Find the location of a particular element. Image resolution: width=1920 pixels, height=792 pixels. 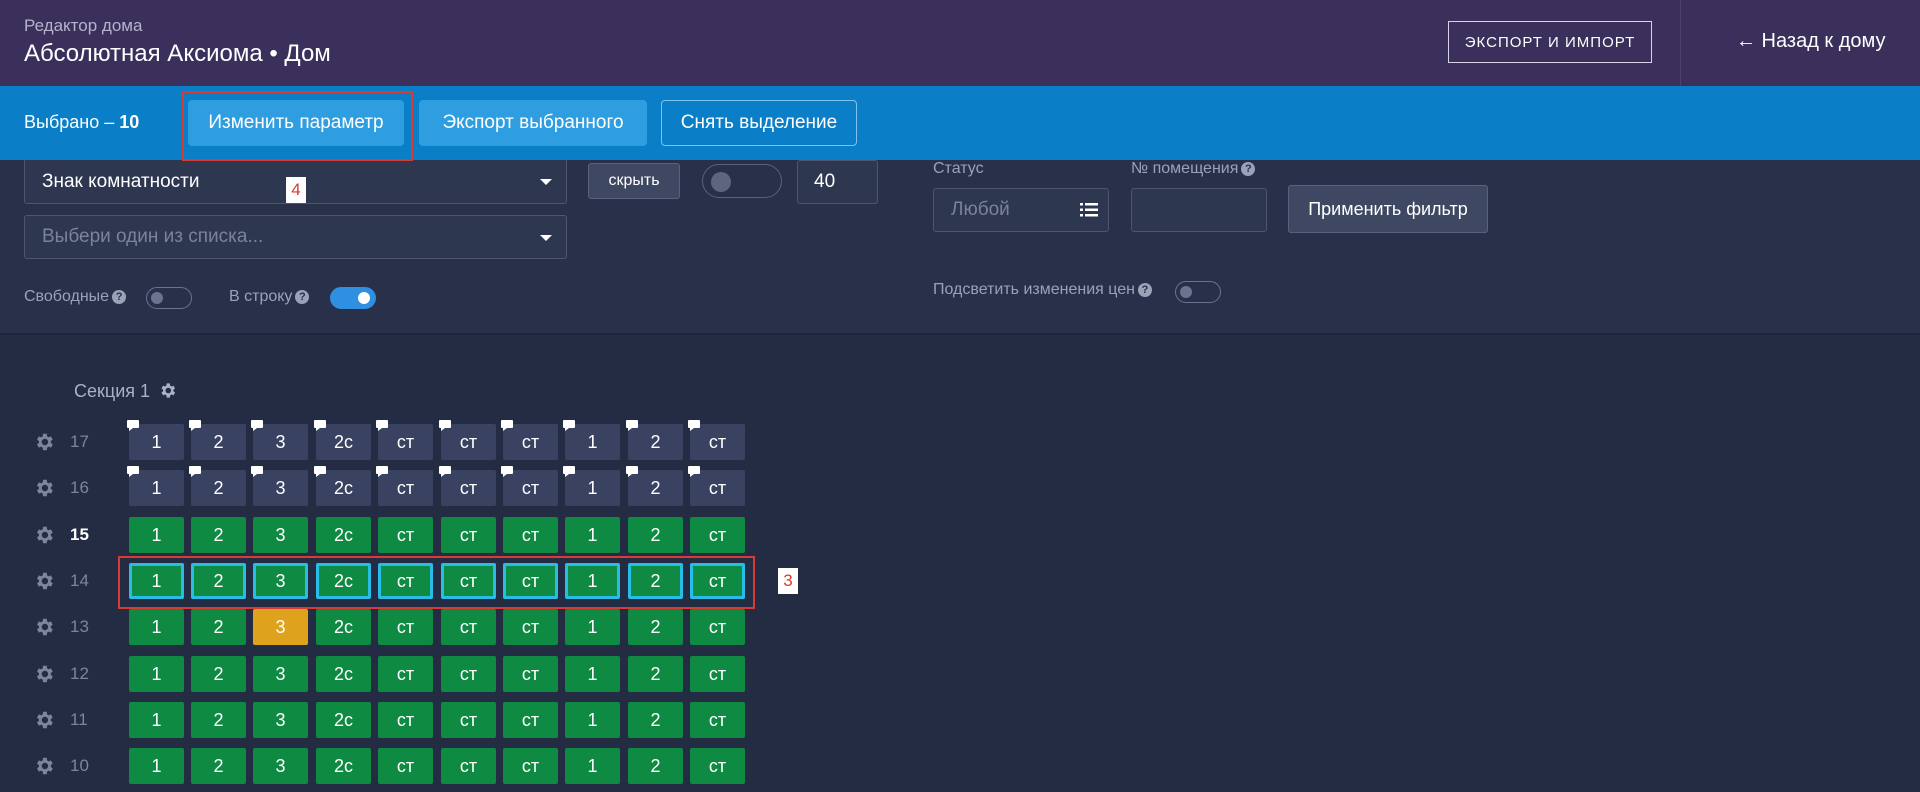

apply-filter-button: Применить фильтр is located at coordinates (1388, 209).